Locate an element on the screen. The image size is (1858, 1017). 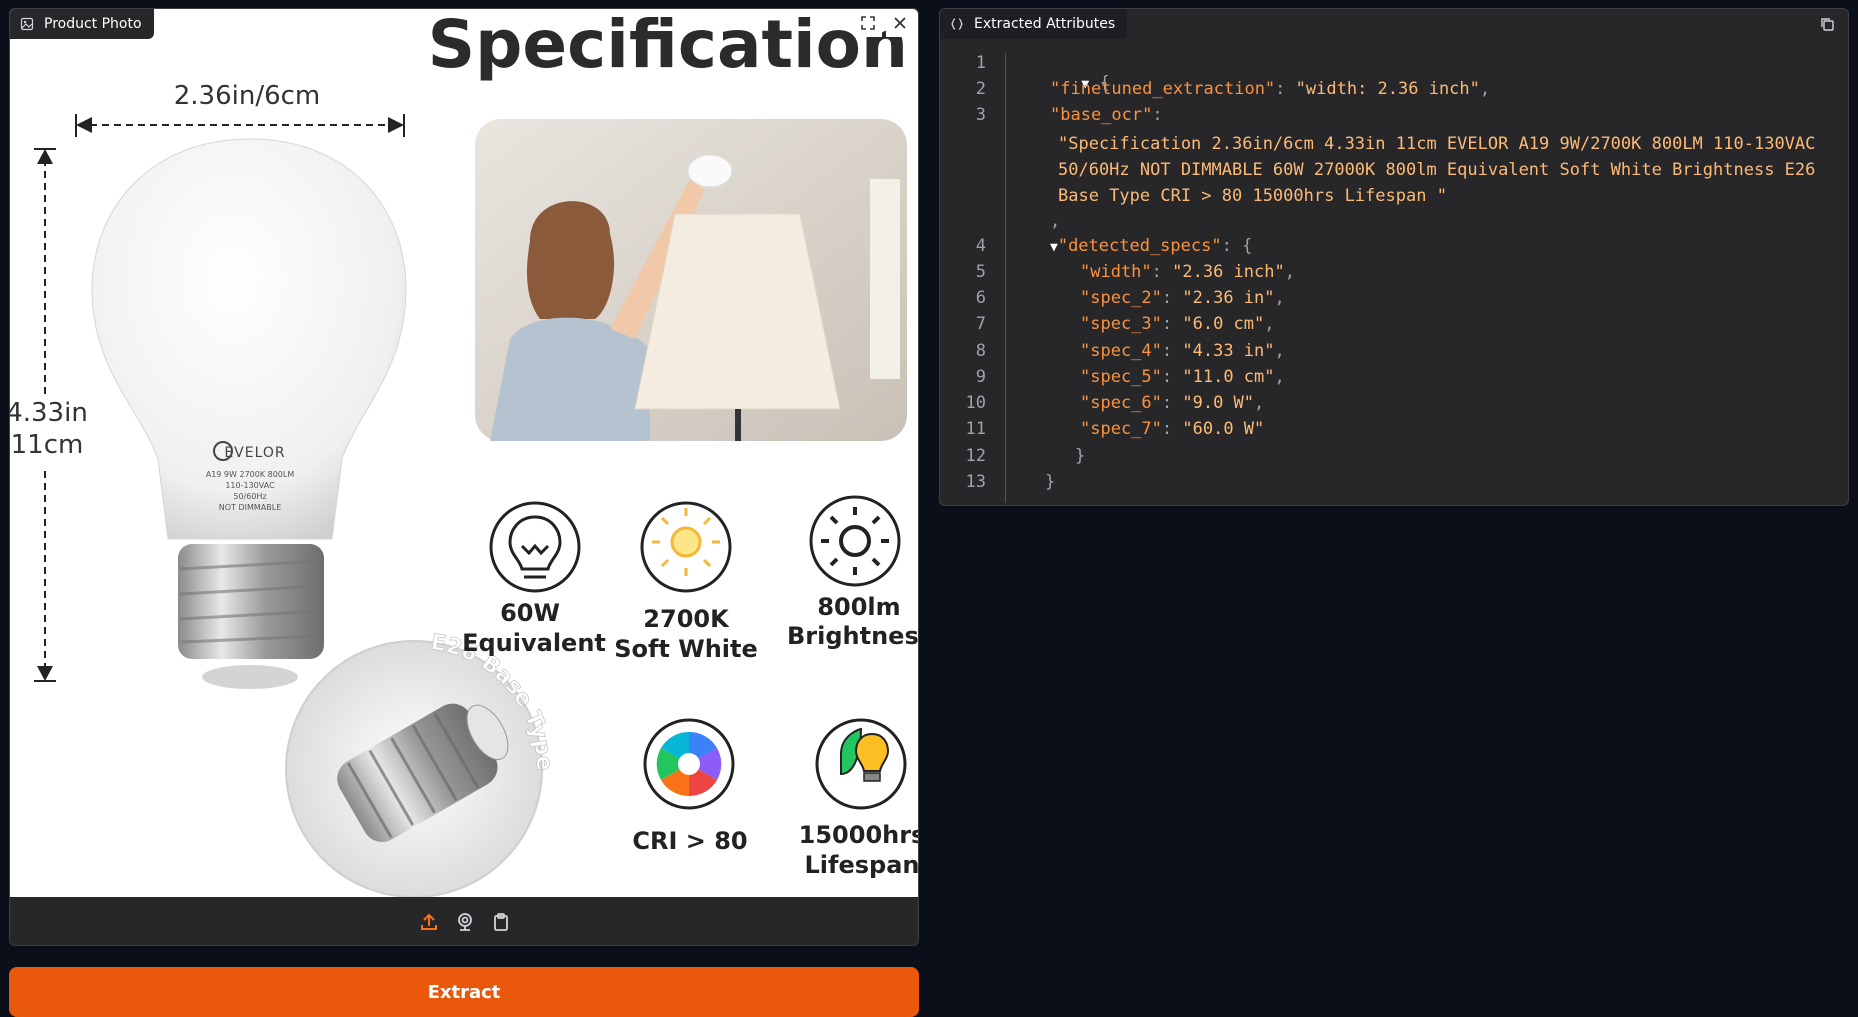
gutter-divider is located at coordinates (1005, 278).